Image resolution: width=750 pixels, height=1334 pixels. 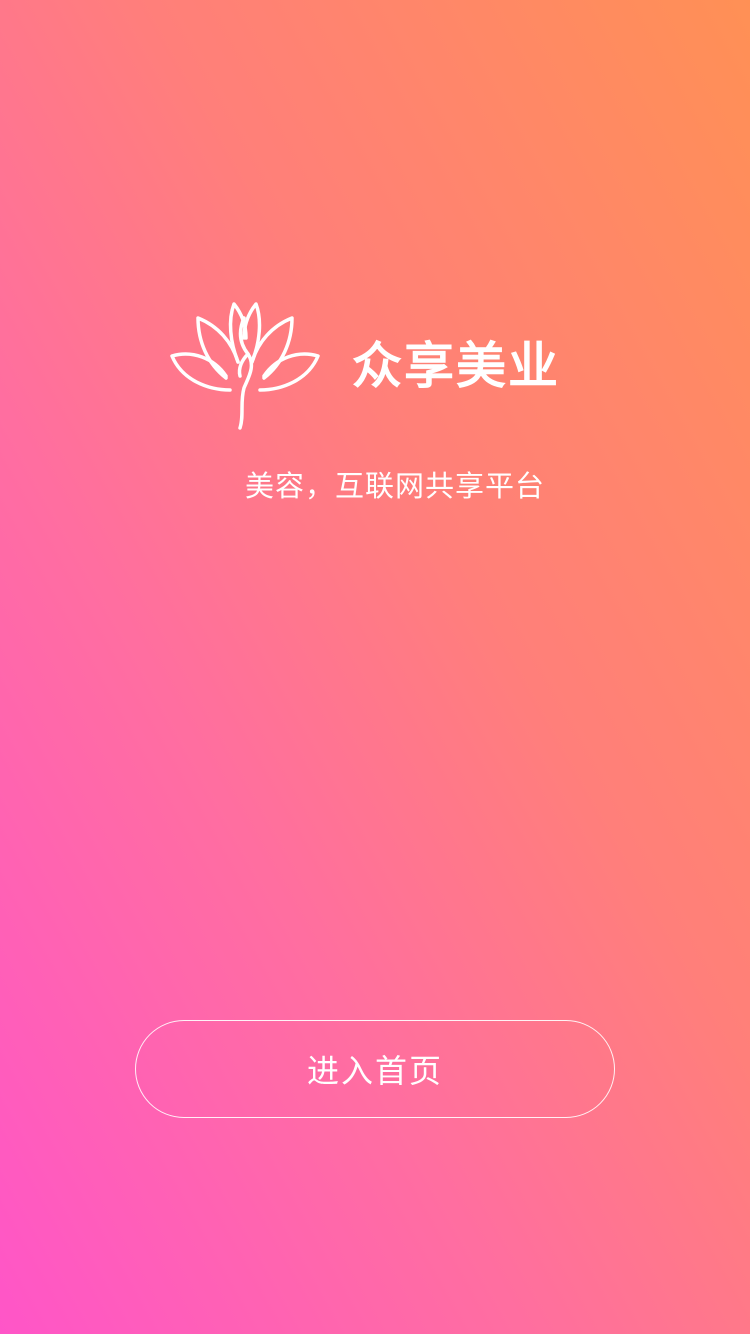 What do you see at coordinates (394, 486) in the screenshot?
I see `tagline: 美容，互联网共享平台` at bounding box center [394, 486].